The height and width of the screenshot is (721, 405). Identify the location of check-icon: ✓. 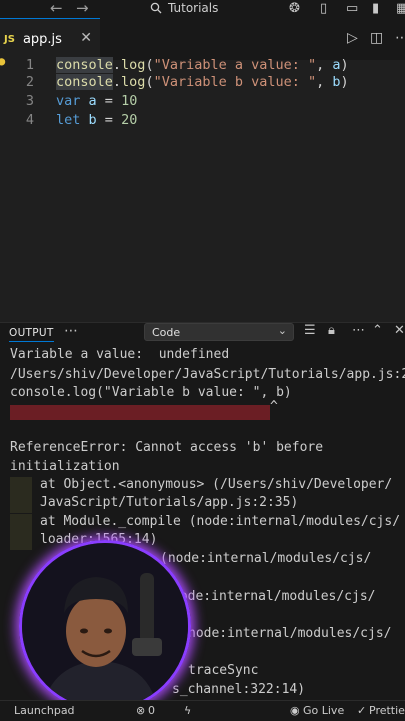
(362, 710).